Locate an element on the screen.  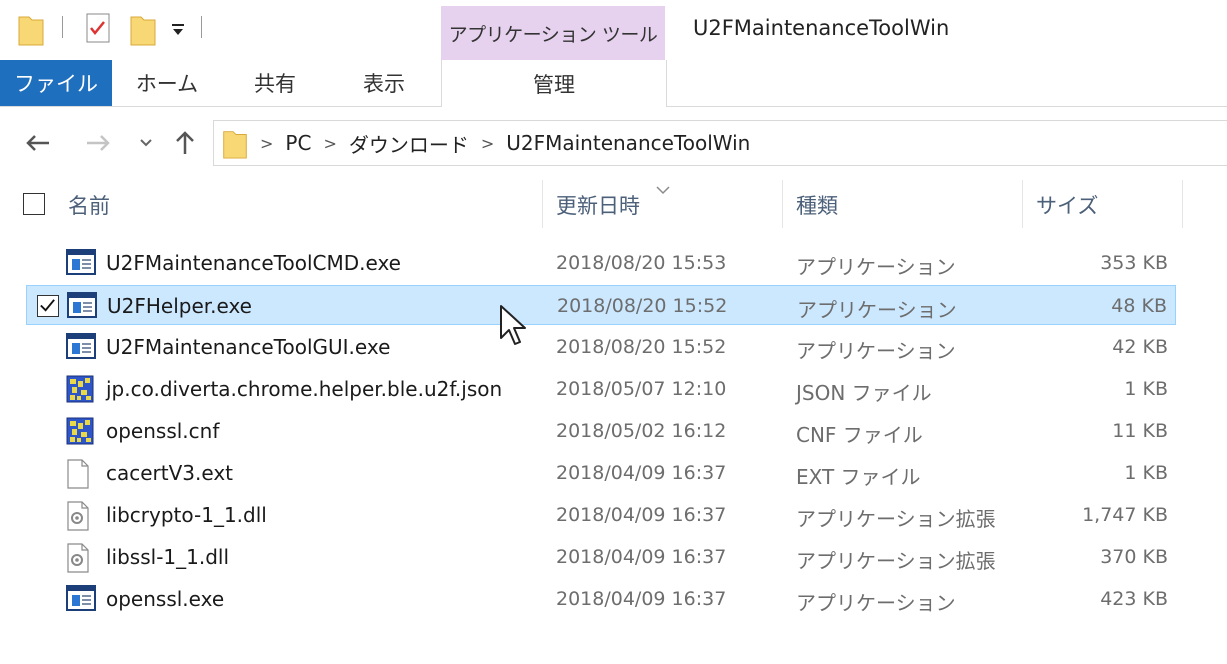
mouse-pointer-icon is located at coordinates (514, 326).